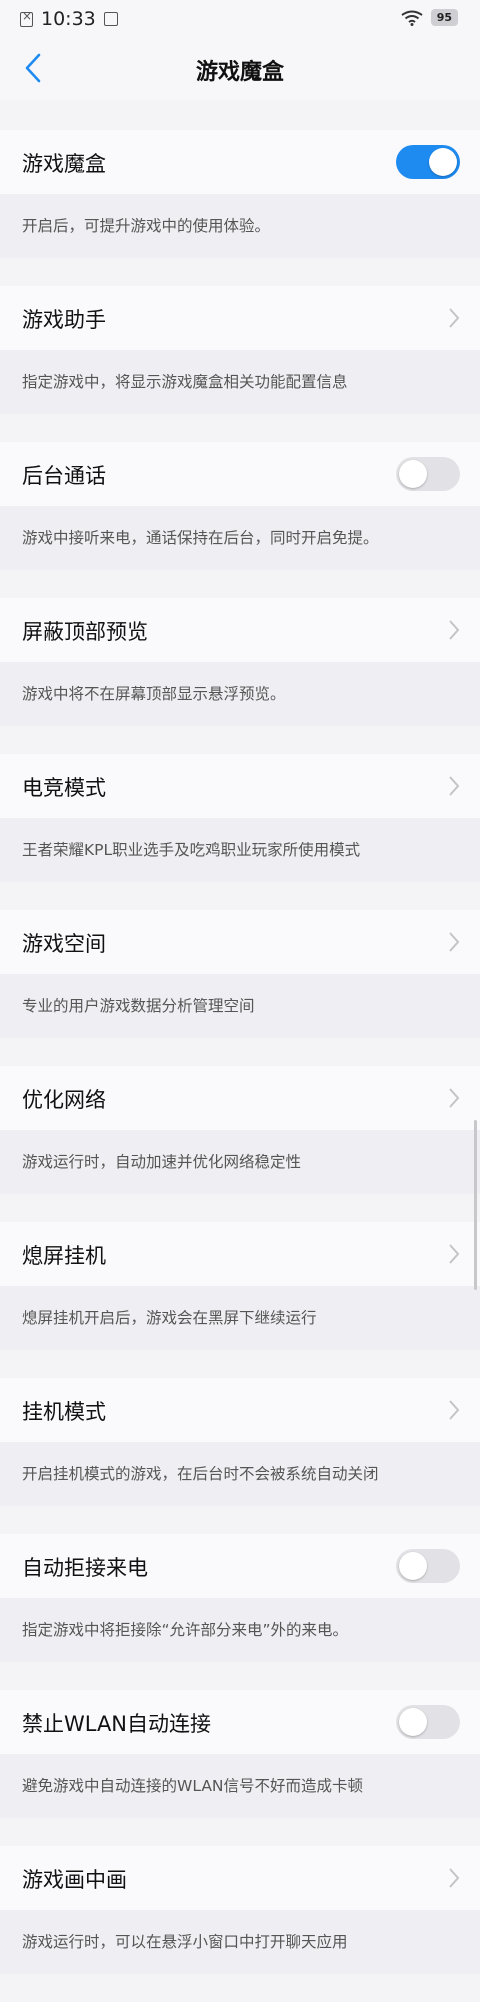  Describe the element at coordinates (200, 538) in the screenshot. I see `setting-description-text: 游戏中接听来电，通话保持在后台，同时开启免提。` at that location.